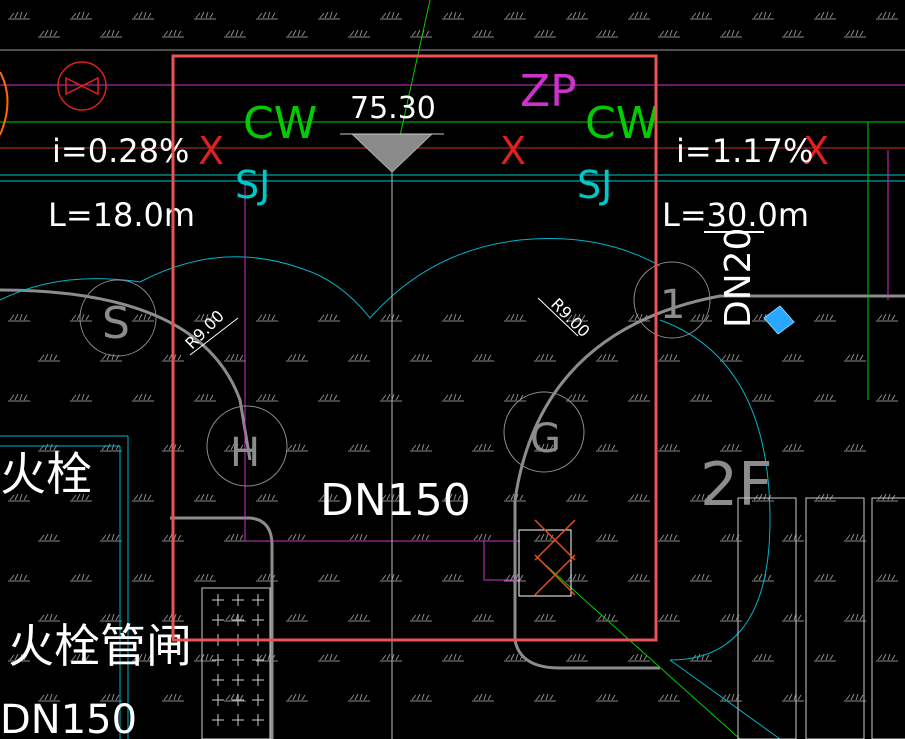 The width and height of the screenshot is (905, 739). What do you see at coordinates (547, 558) in the screenshot?
I see `valve-well-icon` at bounding box center [547, 558].